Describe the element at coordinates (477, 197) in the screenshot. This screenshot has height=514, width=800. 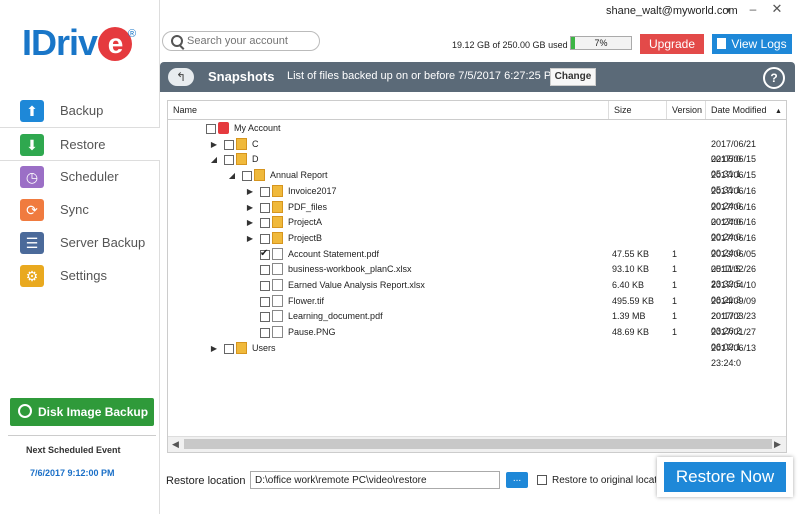
I see `table-row: ▶ Invoice2017 2017/06/16 00:24:0` at that location.